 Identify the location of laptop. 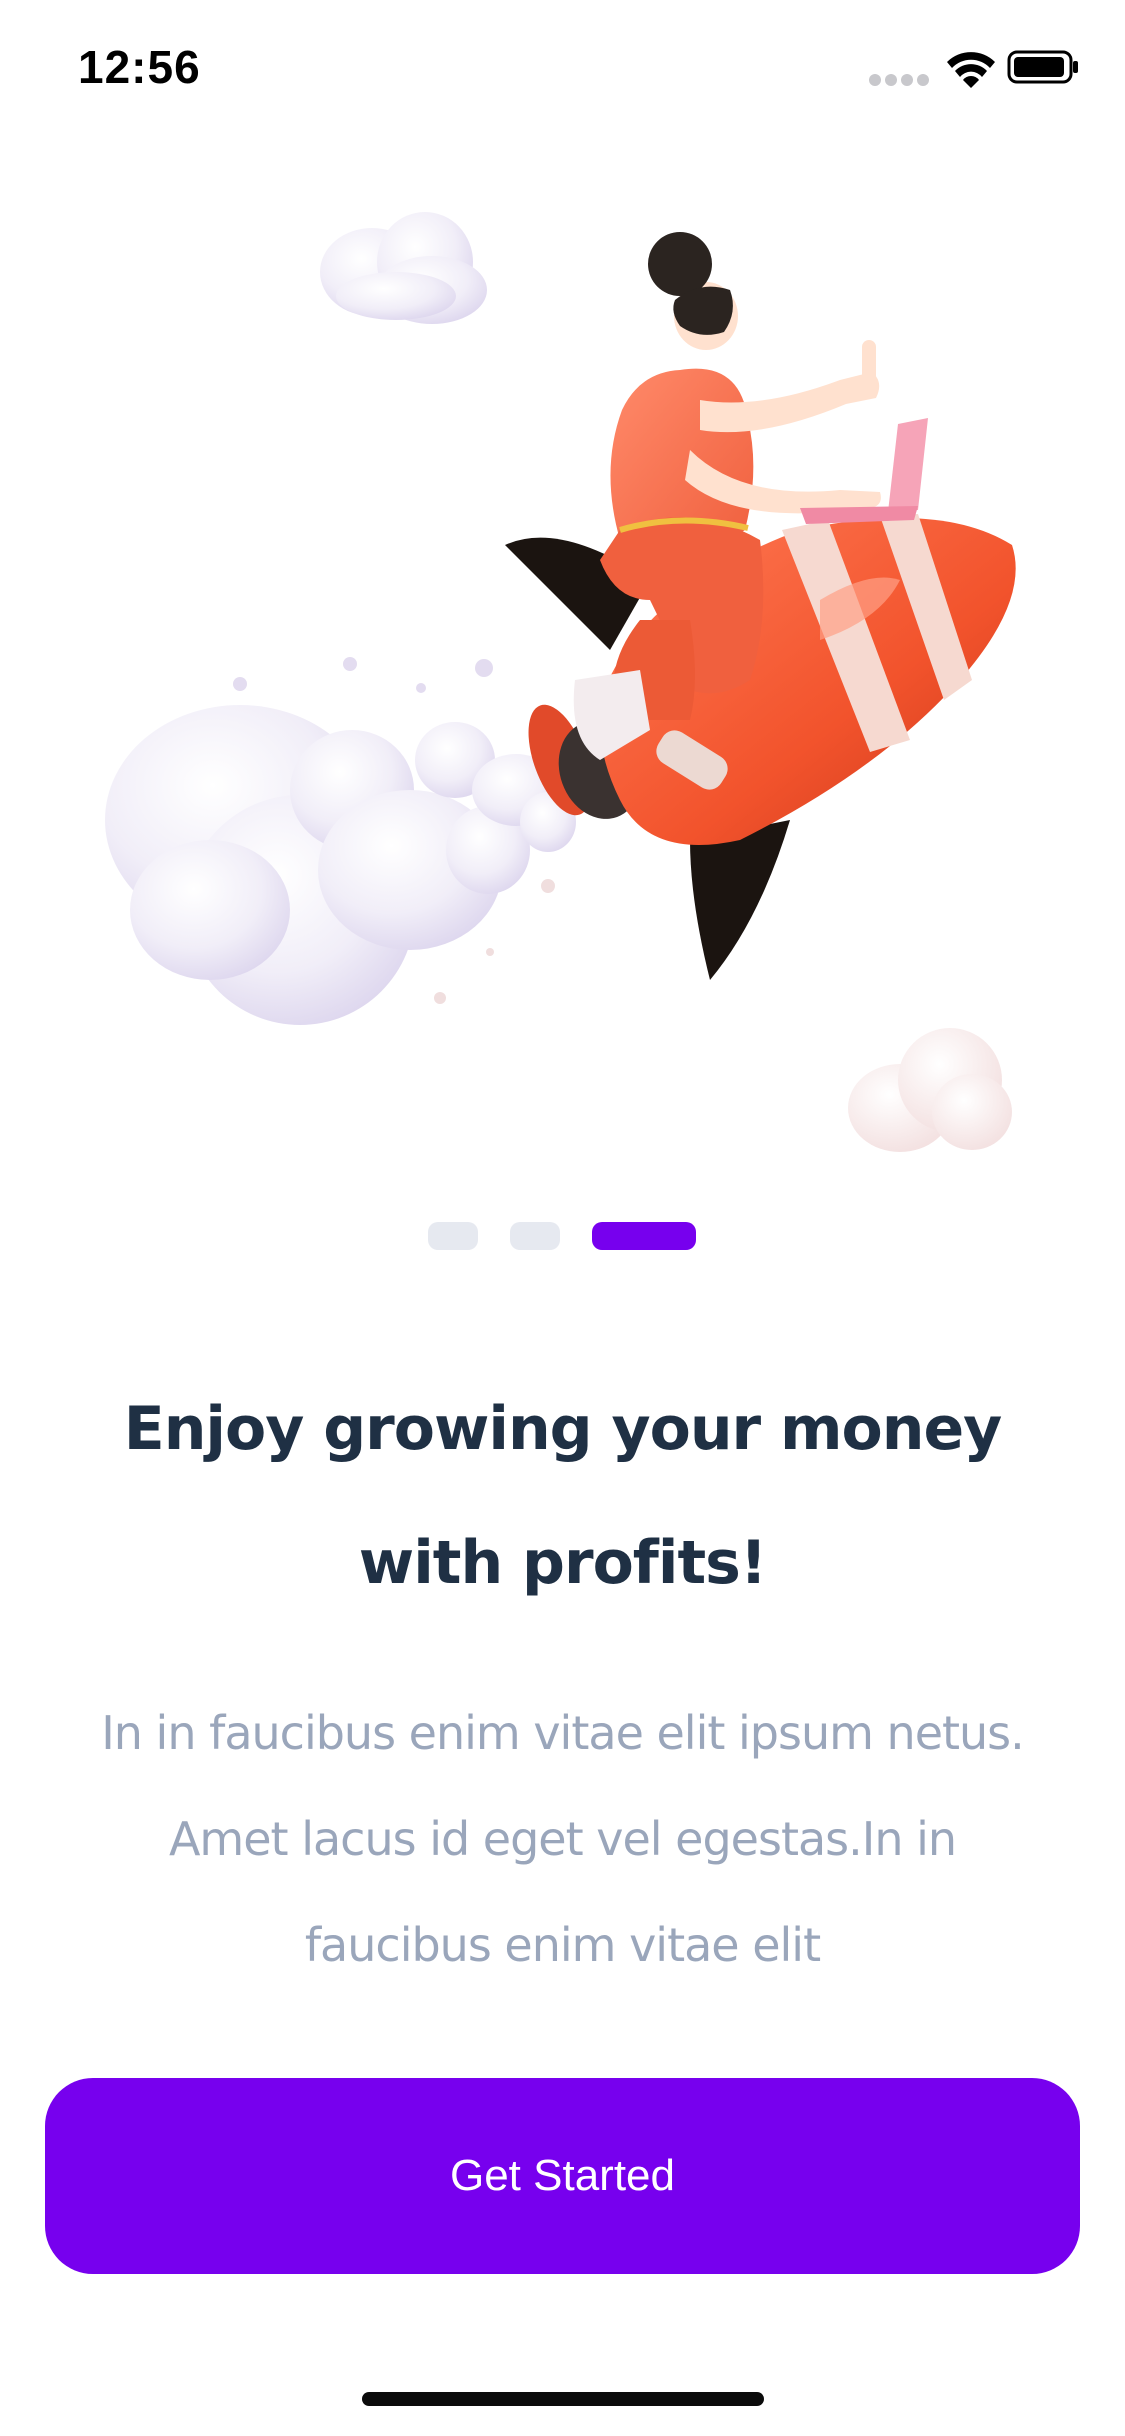
(864, 471).